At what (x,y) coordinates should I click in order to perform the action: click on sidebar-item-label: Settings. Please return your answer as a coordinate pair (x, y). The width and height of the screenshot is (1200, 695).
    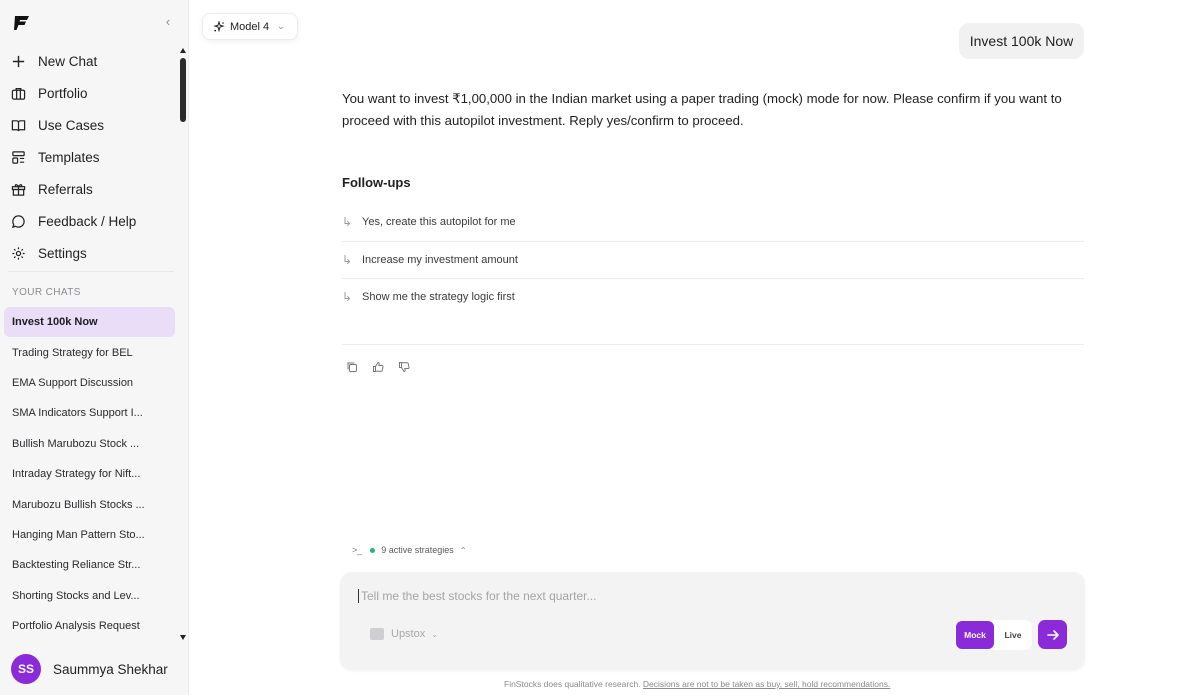
    Looking at the image, I should click on (62, 253).